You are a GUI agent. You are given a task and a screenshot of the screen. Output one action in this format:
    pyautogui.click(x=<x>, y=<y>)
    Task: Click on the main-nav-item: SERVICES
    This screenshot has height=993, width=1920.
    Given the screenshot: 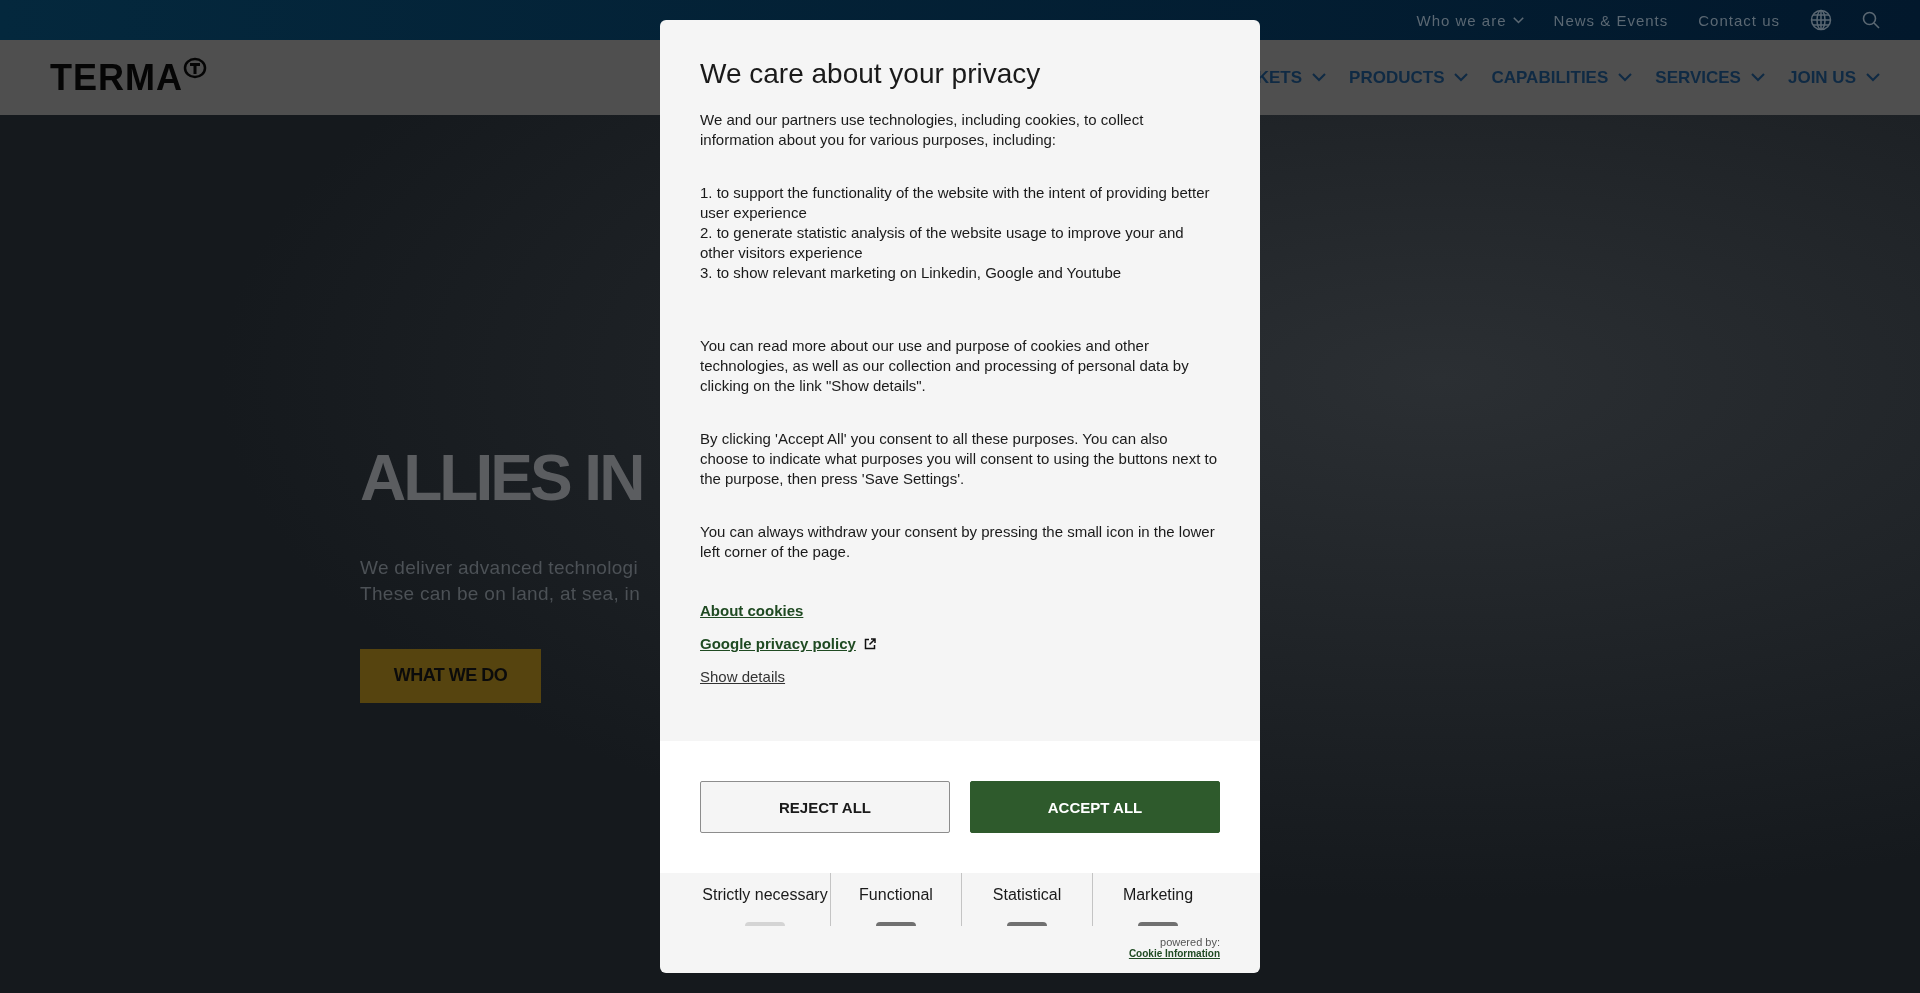 What is the action you would take?
    pyautogui.click(x=1710, y=77)
    